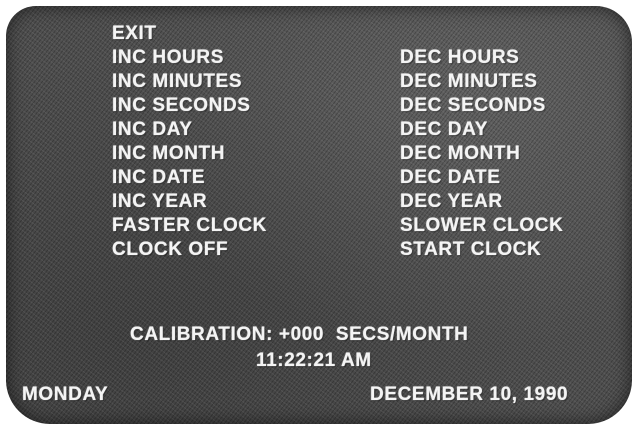  I want to click on menu-item-dec-day: DEC DAY, so click(481, 130).